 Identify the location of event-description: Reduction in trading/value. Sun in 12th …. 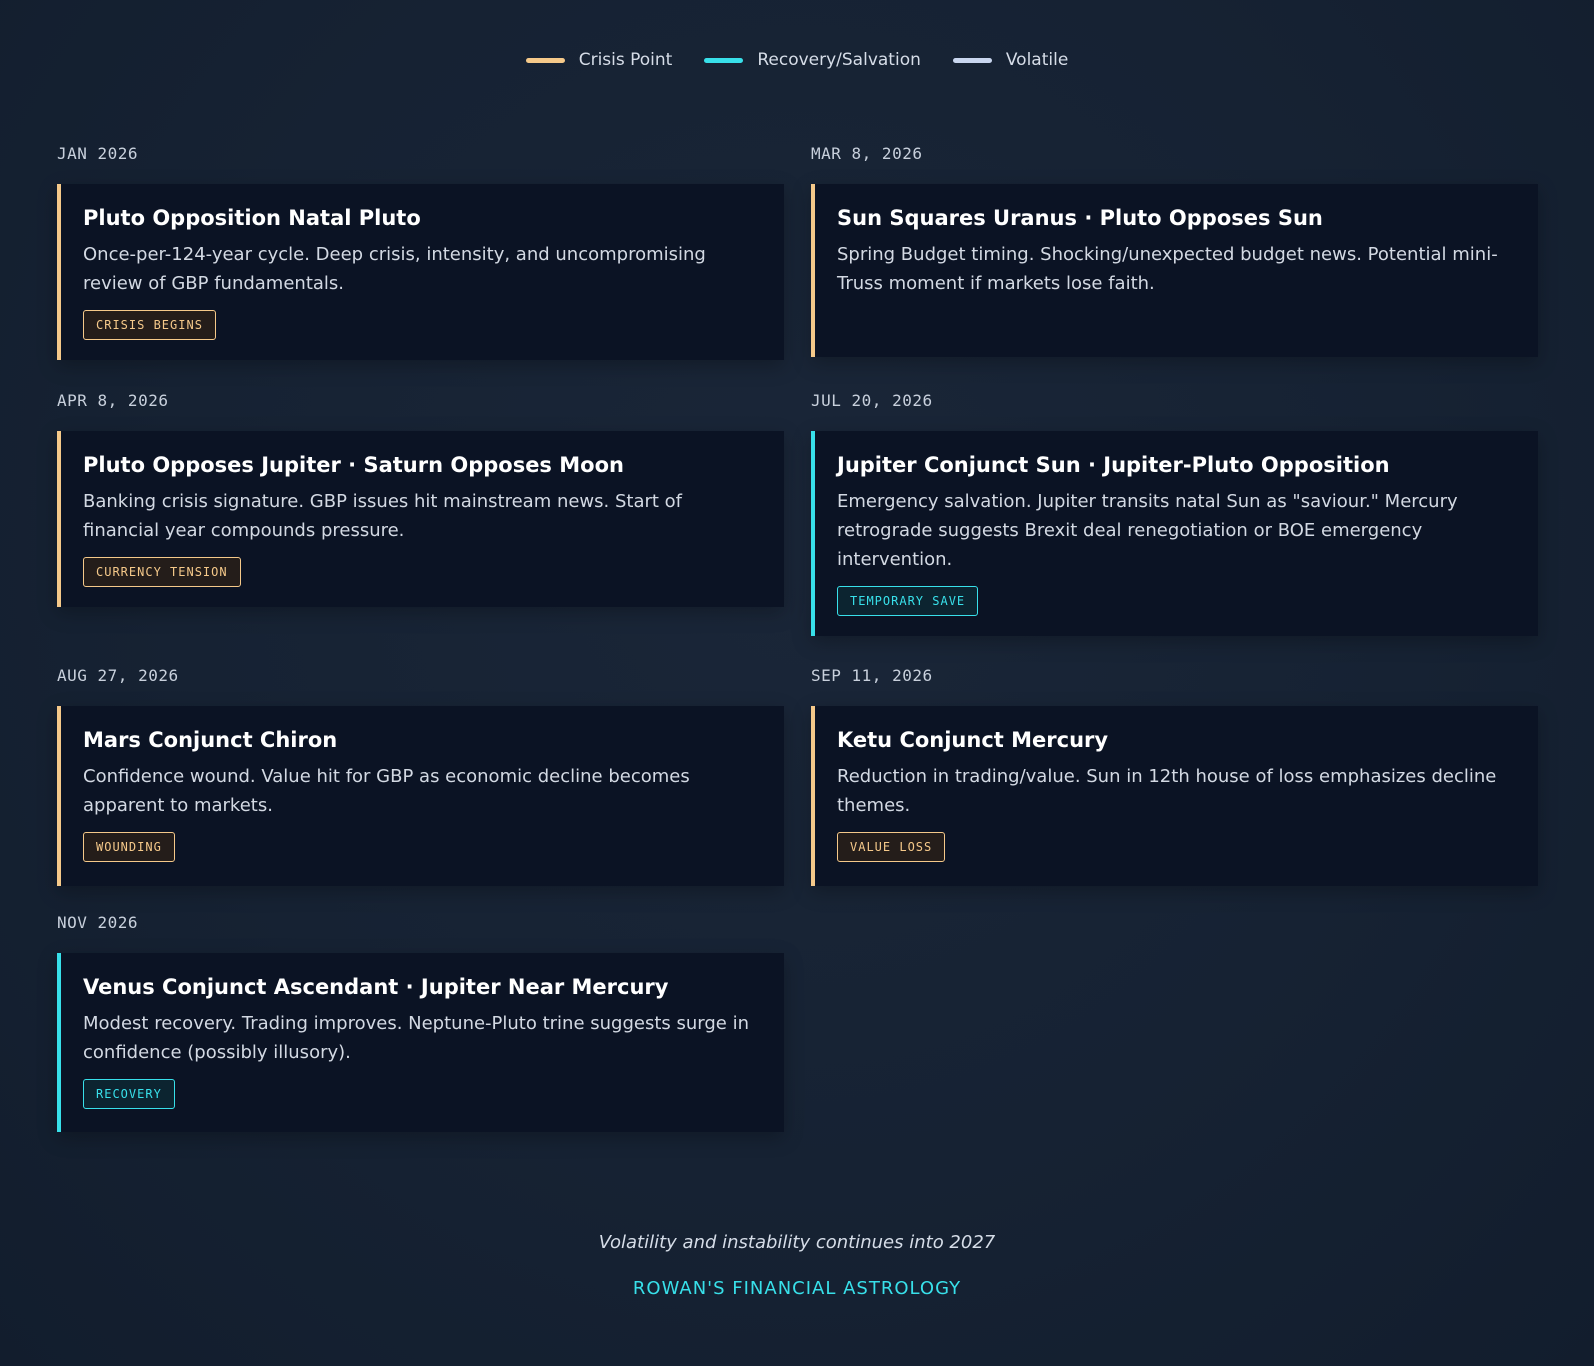
(1167, 791).